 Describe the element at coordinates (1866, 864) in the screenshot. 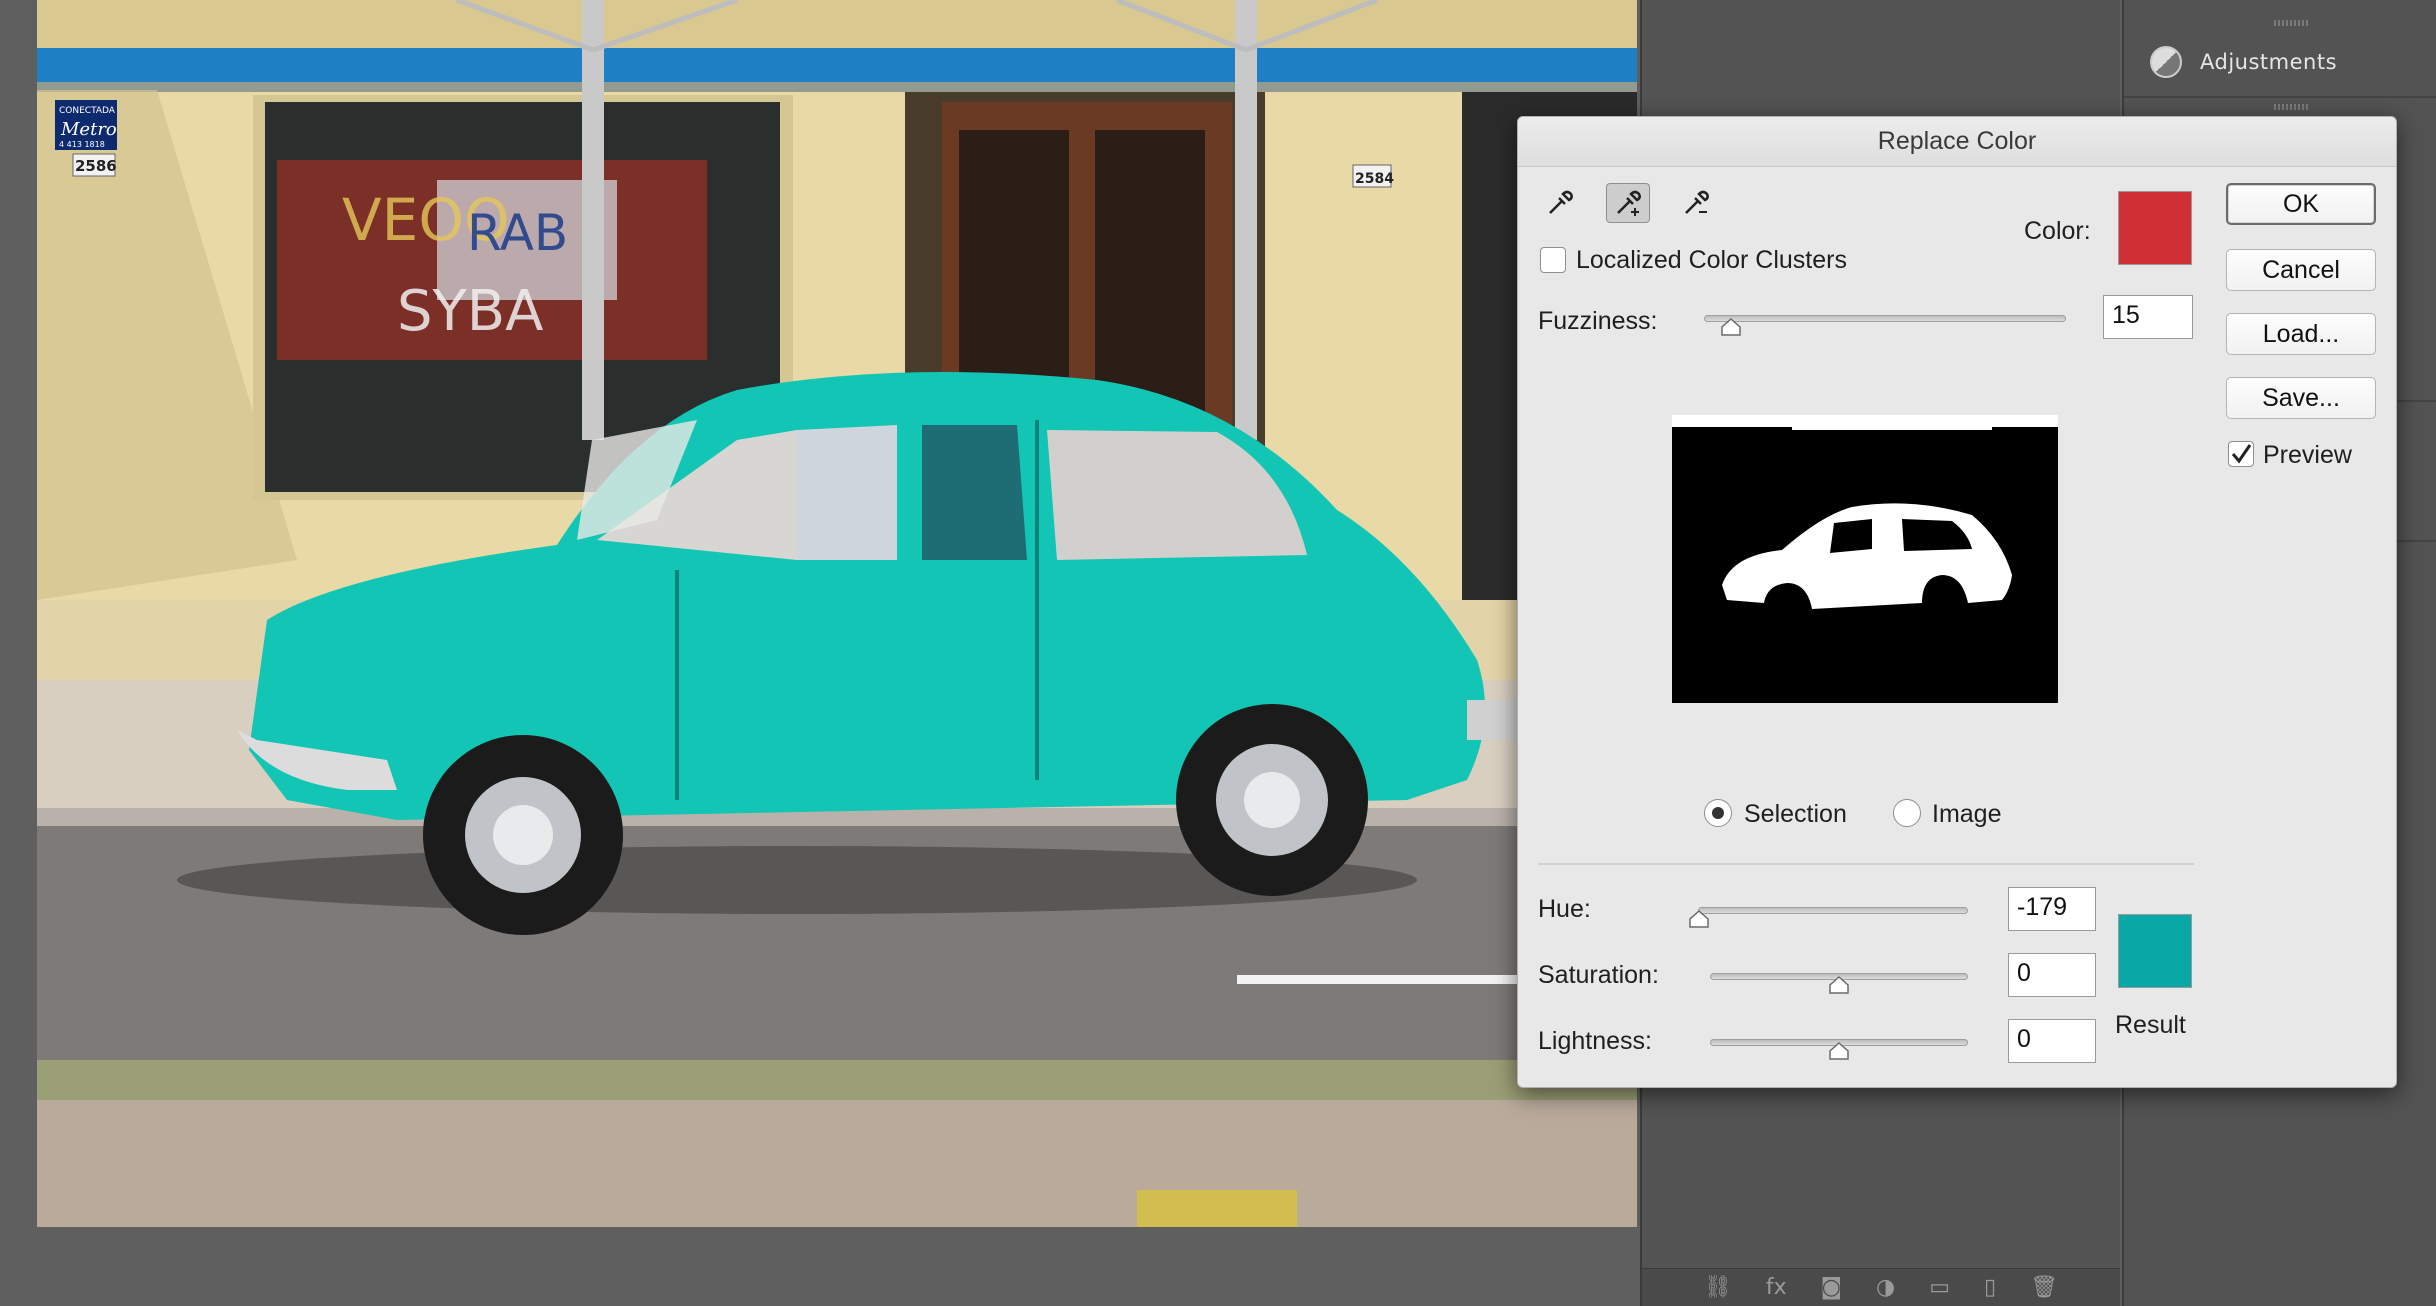

I see `section-divider` at that location.